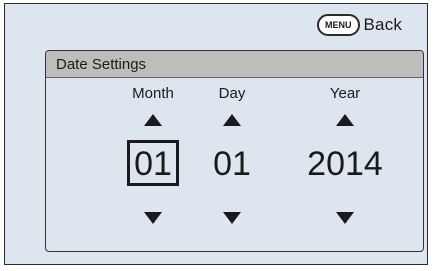 The image size is (439, 271). What do you see at coordinates (234, 64) in the screenshot?
I see `panel-title: Date Settings` at bounding box center [234, 64].